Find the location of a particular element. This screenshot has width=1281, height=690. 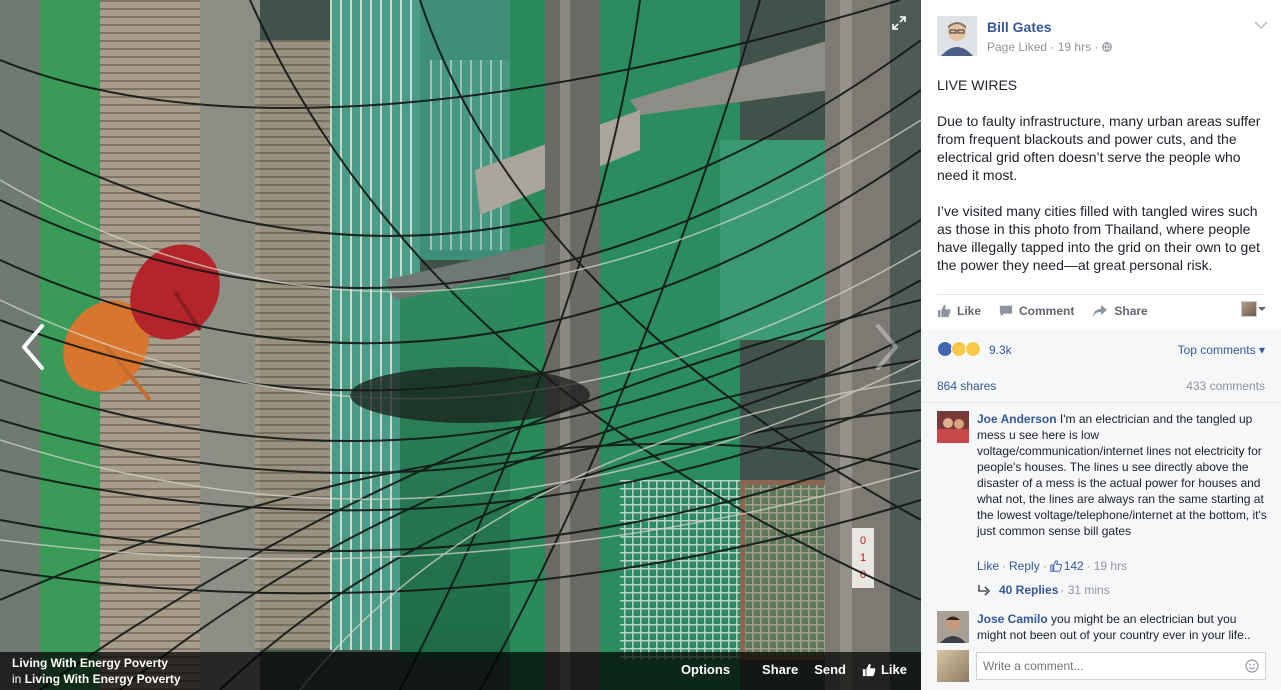

share-button: Share is located at coordinates (1120, 311).